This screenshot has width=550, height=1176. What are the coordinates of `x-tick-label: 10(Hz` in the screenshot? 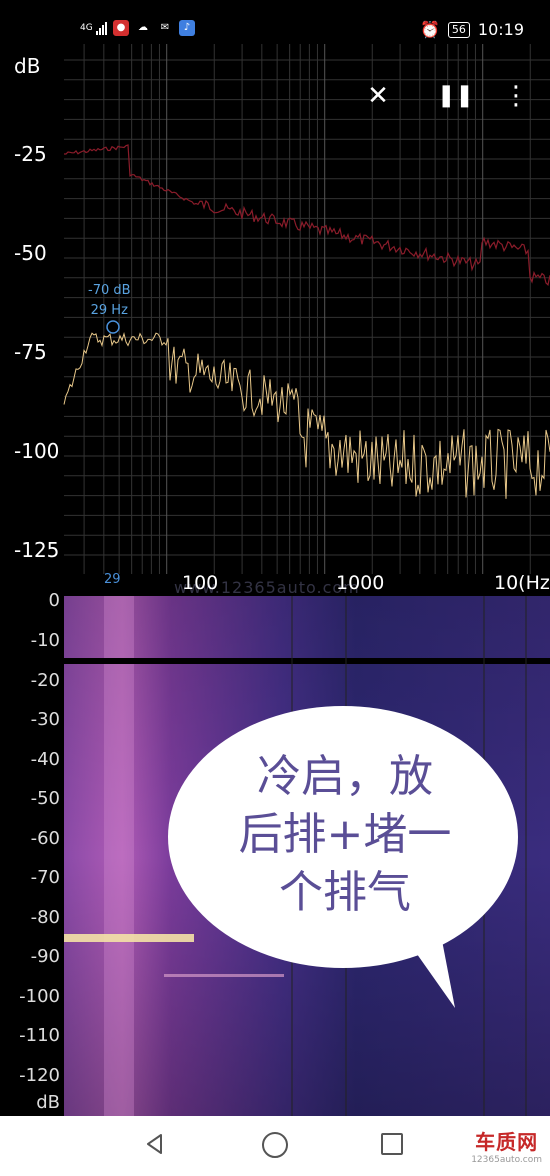 It's located at (522, 583).